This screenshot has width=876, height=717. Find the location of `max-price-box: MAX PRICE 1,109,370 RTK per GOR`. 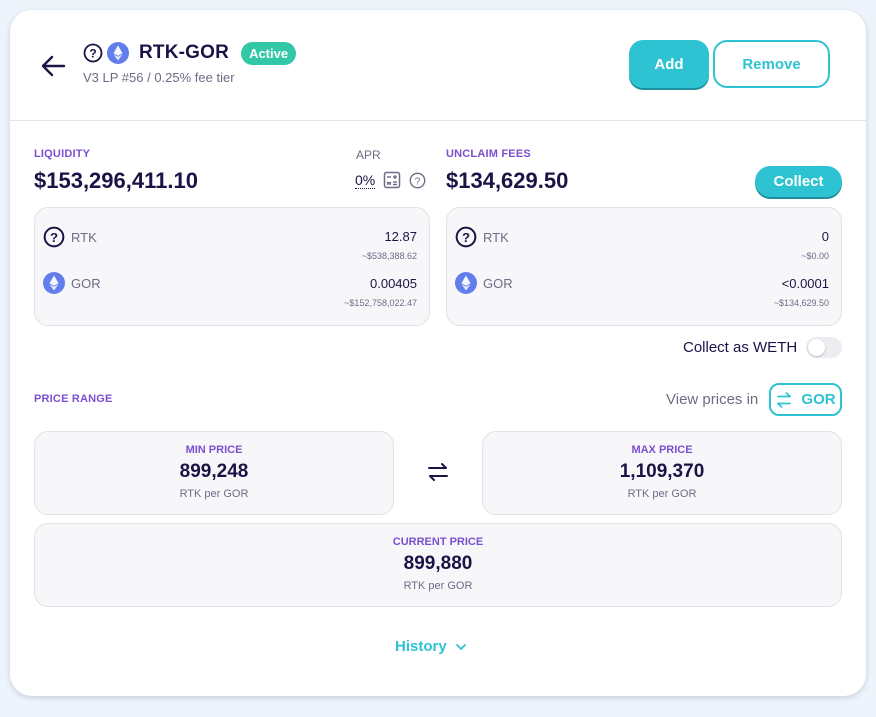

max-price-box: MAX PRICE 1,109,370 RTK per GOR is located at coordinates (662, 473).